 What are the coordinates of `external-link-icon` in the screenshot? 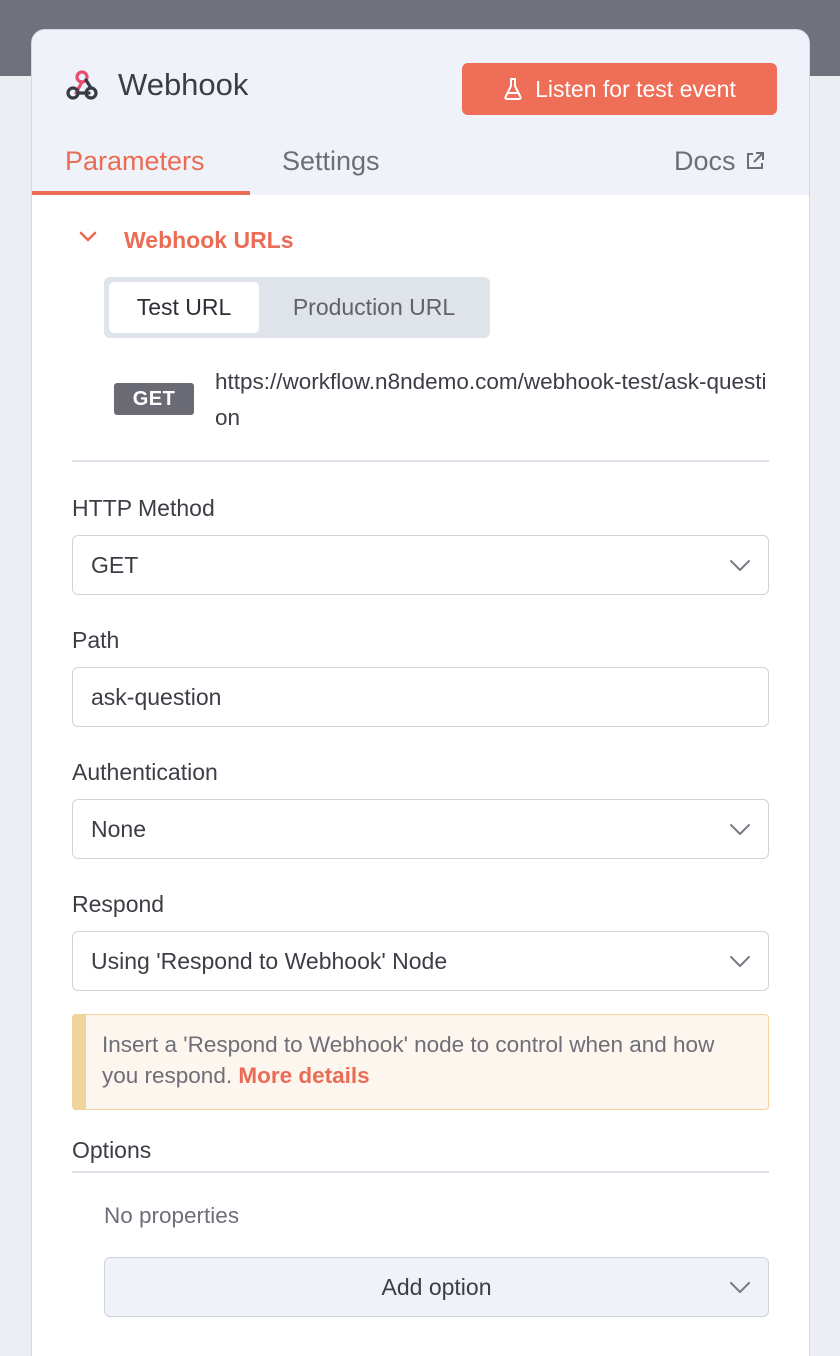 It's located at (755, 160).